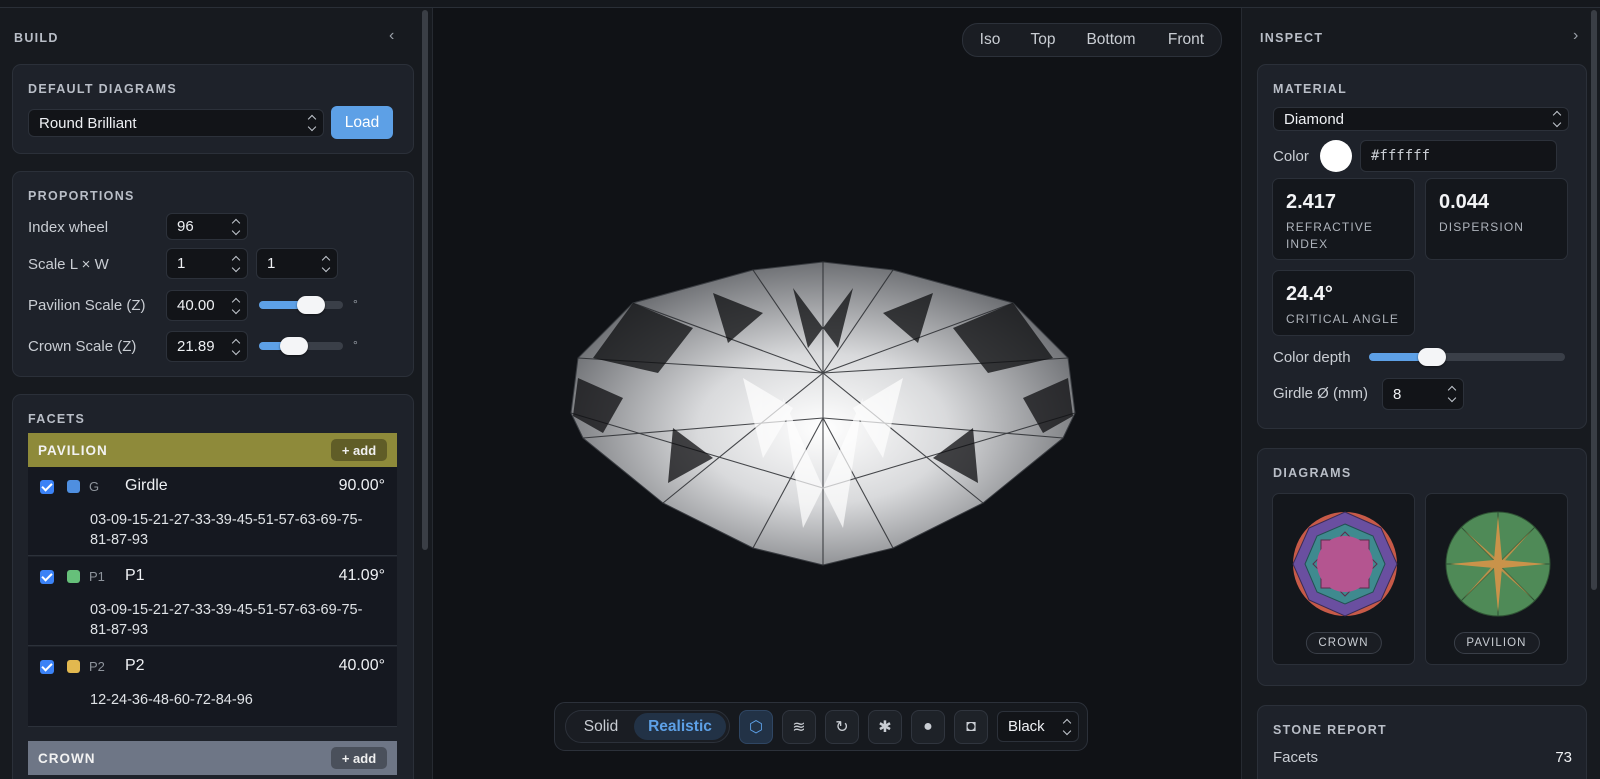  Describe the element at coordinates (359, 758) in the screenshot. I see `add-crown-facet-button: + add` at that location.